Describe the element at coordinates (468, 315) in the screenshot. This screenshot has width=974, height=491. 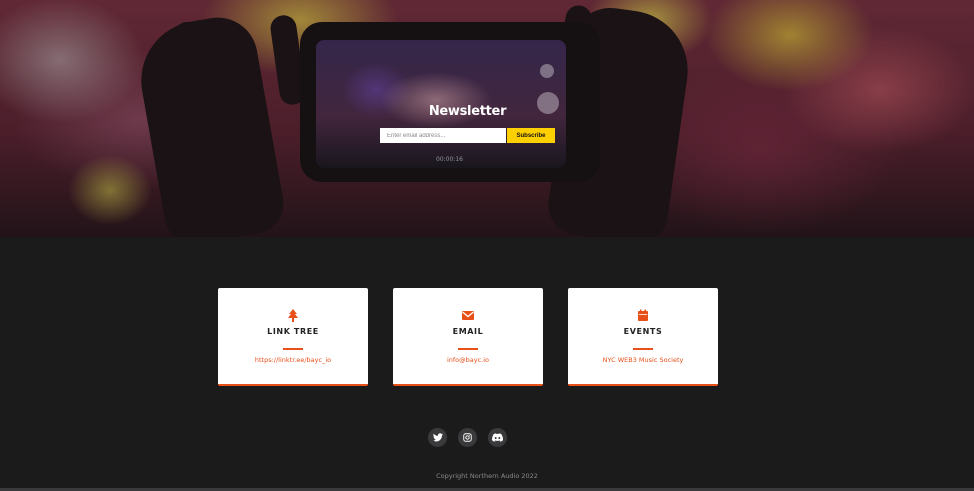
I see `envelope-icon` at that location.